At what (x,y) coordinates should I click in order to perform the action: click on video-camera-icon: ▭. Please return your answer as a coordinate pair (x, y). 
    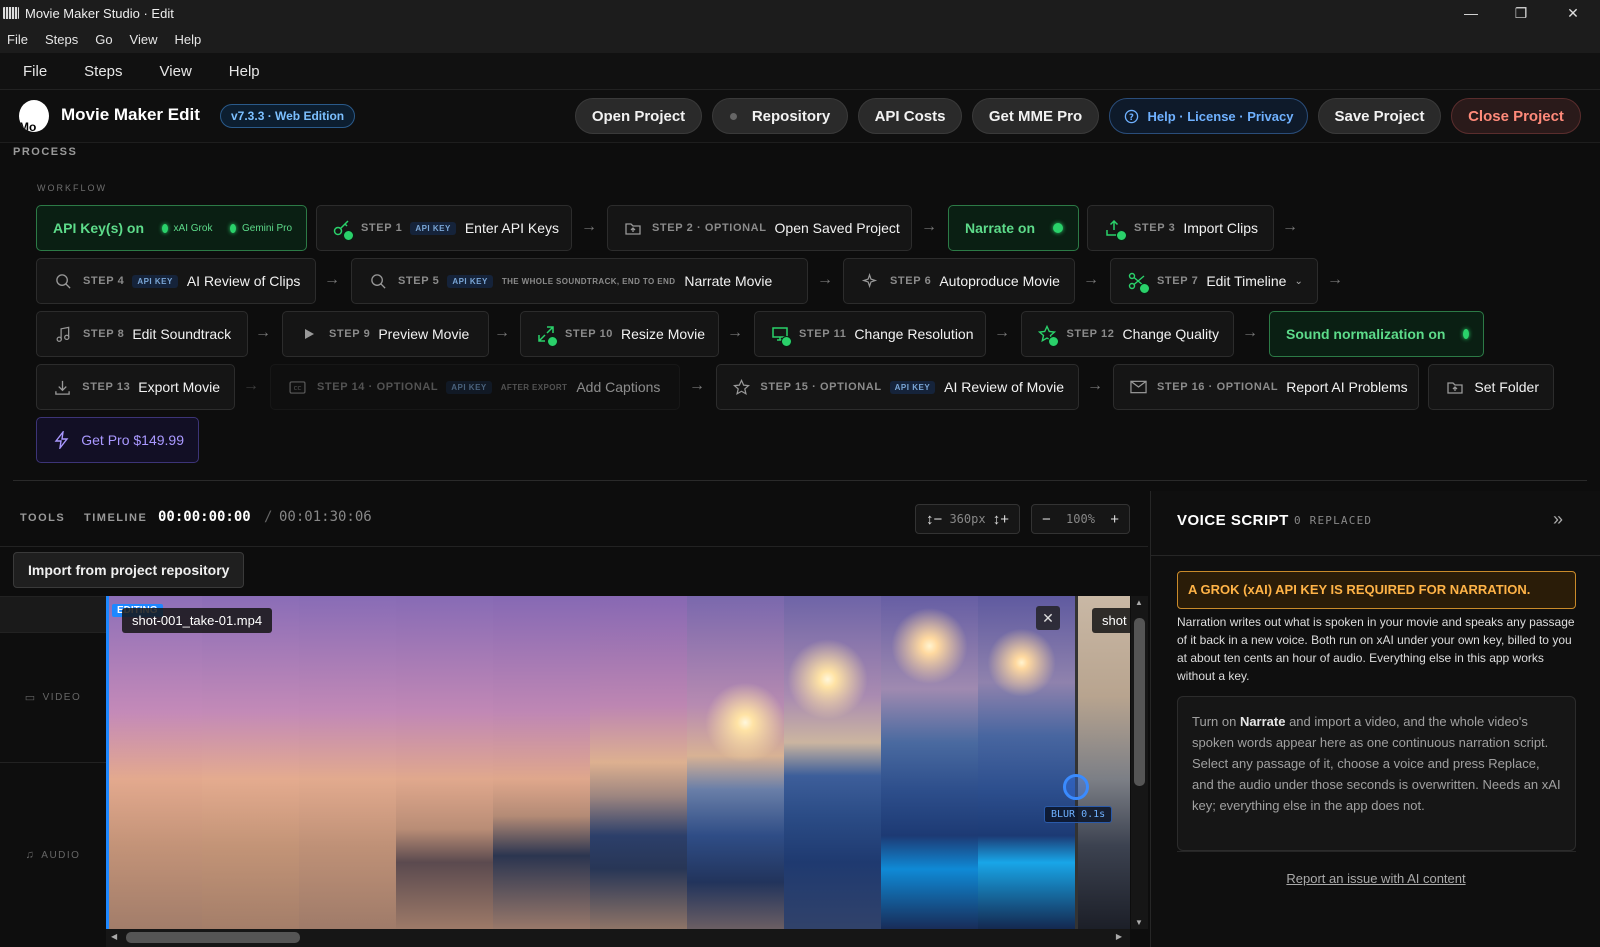
    Looking at the image, I should click on (30, 698).